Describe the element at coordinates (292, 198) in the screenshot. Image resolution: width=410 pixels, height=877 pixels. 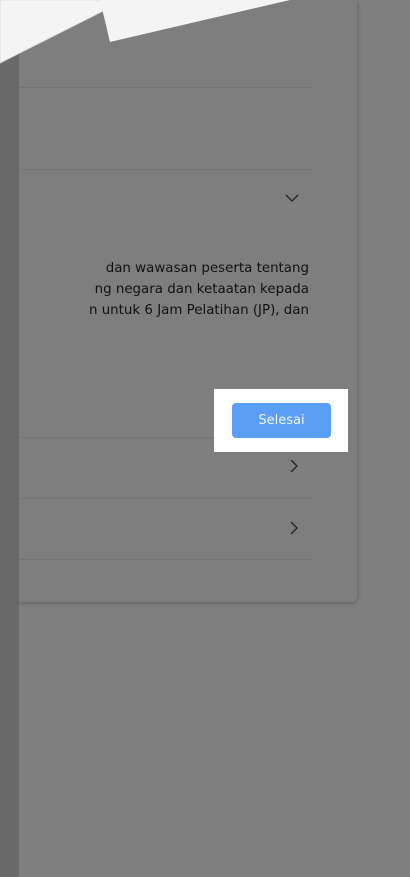
I see `chevron-down-icon` at that location.